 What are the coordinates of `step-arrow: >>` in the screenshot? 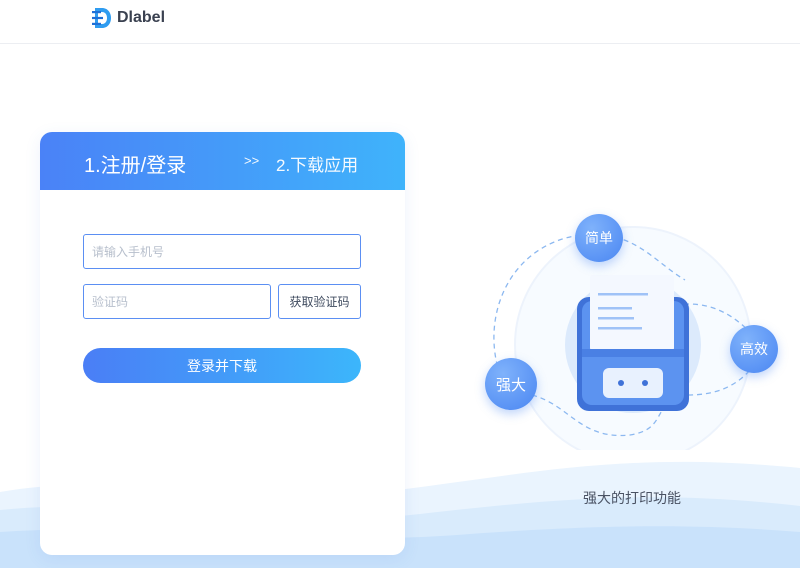 It's located at (252, 160).